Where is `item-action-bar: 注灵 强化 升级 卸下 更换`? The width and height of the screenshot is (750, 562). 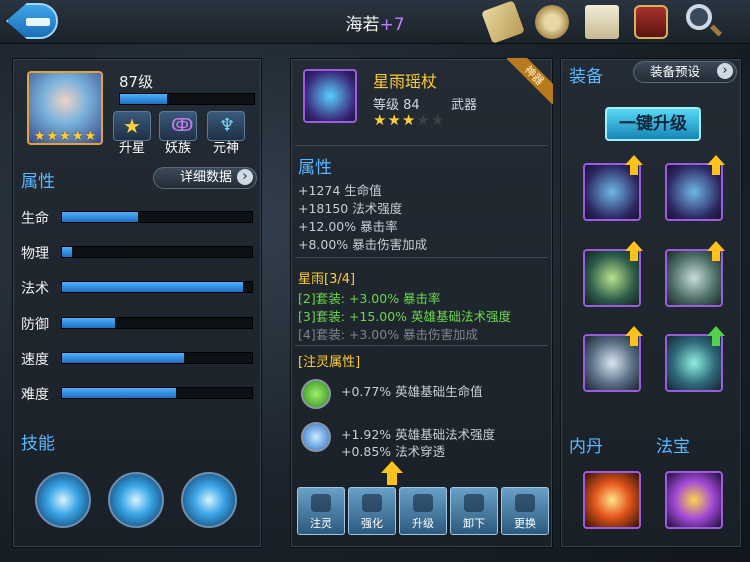
item-action-bar: 注灵 强化 升级 卸下 更换 is located at coordinates (422, 500).